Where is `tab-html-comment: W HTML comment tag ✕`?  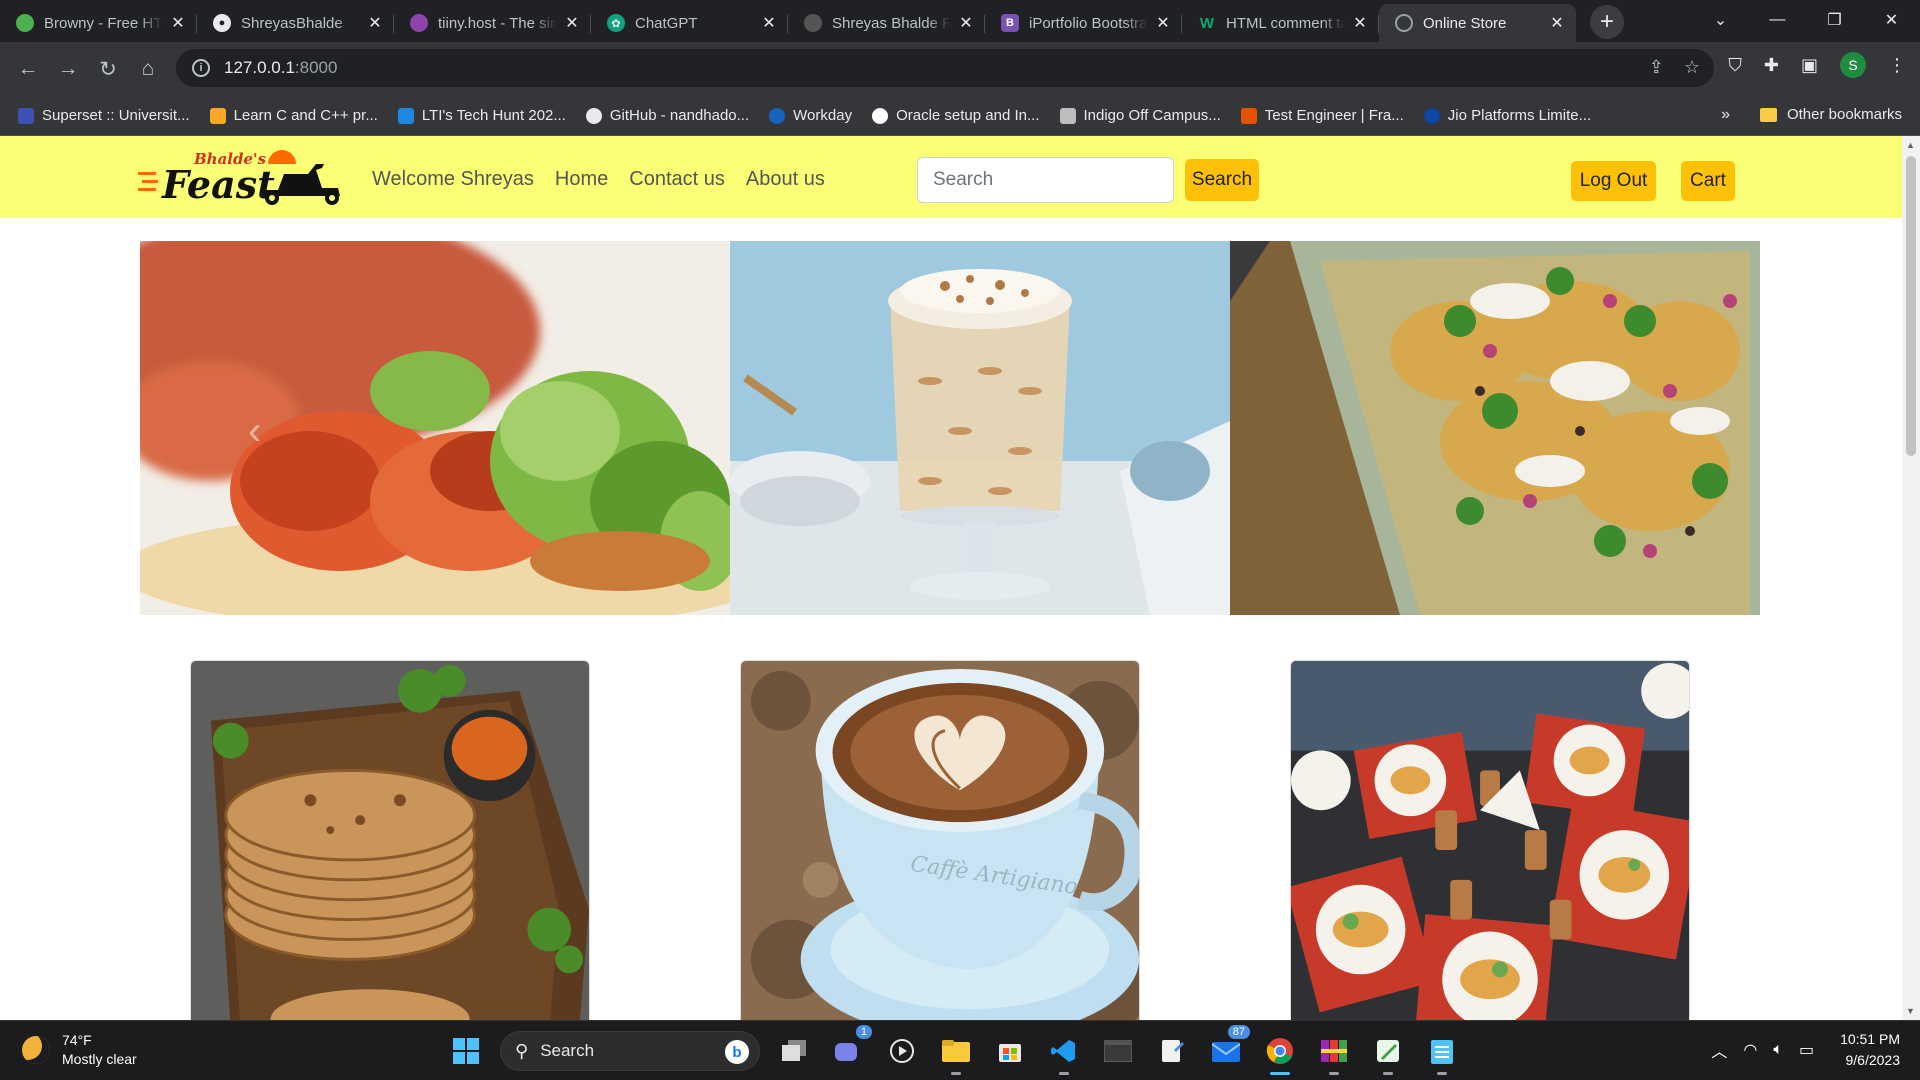
tab-html-comment: W HTML comment tag ✕ is located at coordinates (1280, 23).